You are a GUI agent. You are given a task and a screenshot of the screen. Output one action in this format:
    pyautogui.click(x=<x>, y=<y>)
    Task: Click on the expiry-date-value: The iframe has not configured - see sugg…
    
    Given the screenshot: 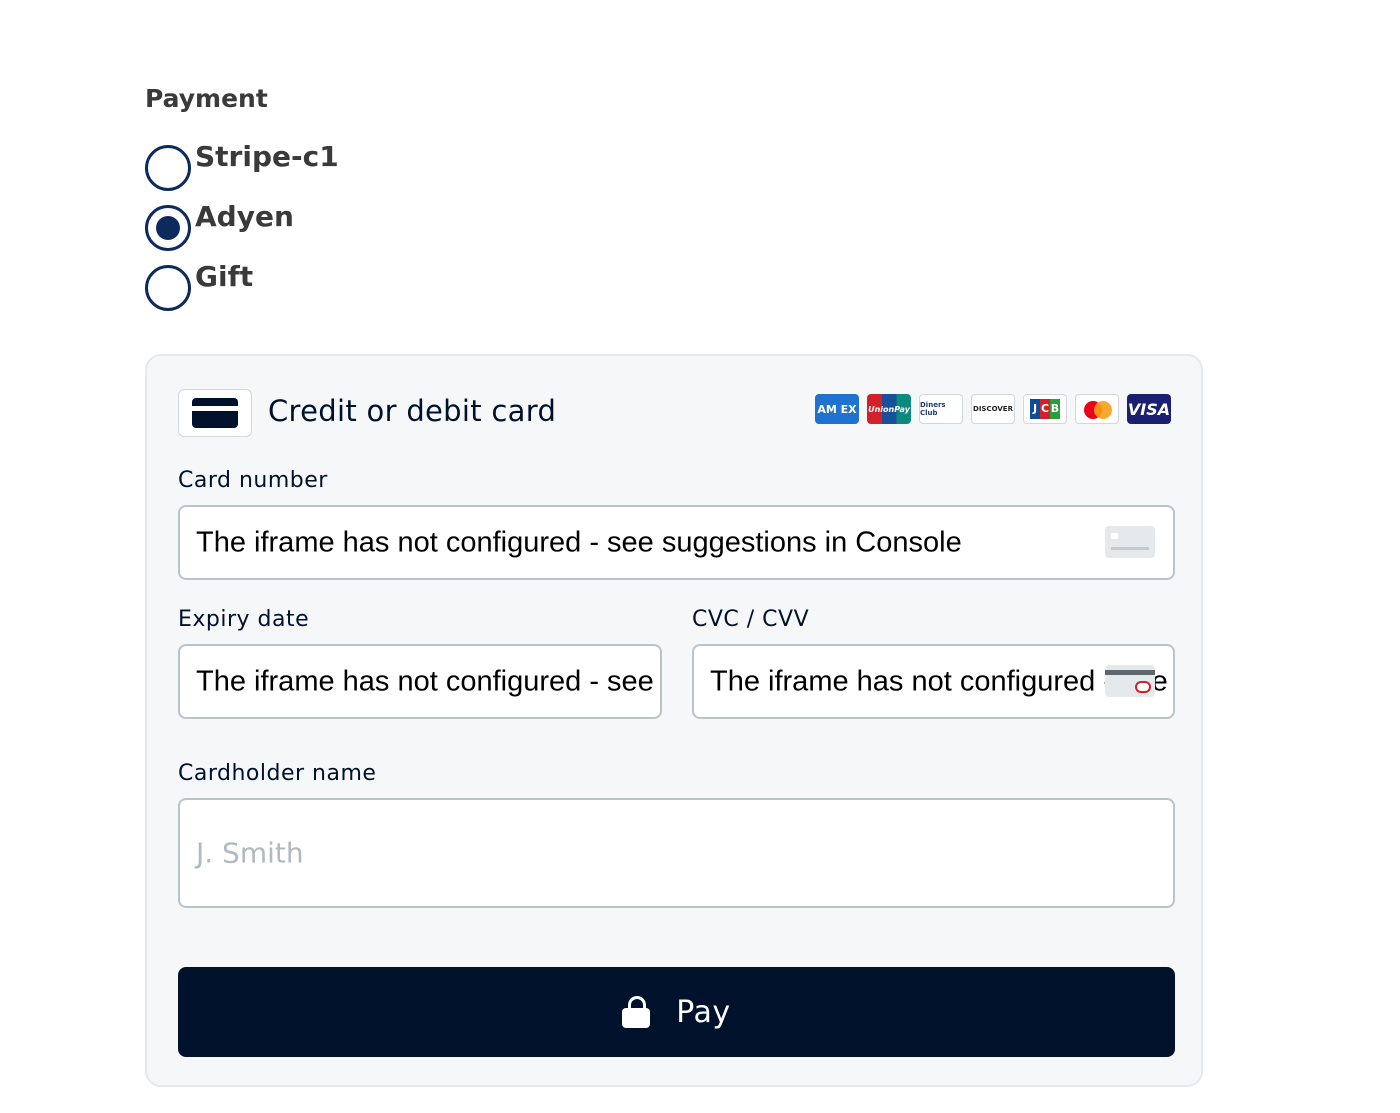 What is the action you would take?
    pyautogui.click(x=428, y=681)
    